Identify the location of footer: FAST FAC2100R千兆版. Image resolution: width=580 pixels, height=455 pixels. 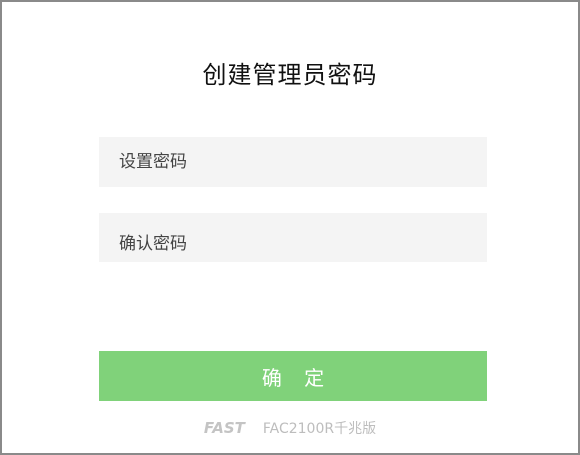
(290, 428).